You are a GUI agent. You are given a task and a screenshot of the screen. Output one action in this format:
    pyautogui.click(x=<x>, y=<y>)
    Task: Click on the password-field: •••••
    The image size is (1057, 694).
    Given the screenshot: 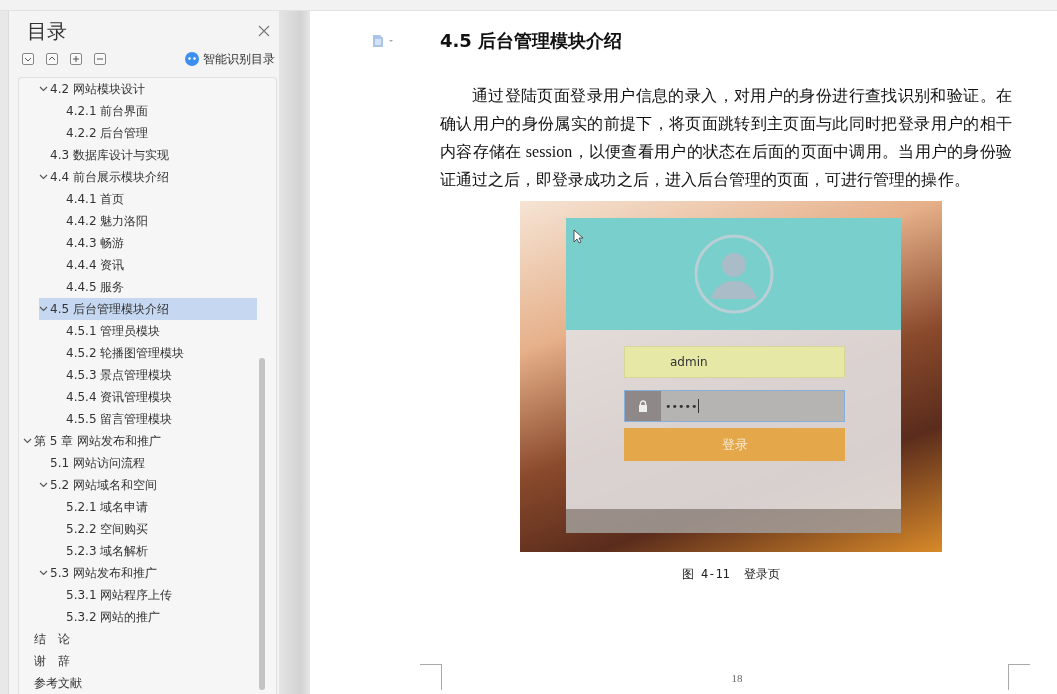 What is the action you would take?
    pyautogui.click(x=734, y=406)
    